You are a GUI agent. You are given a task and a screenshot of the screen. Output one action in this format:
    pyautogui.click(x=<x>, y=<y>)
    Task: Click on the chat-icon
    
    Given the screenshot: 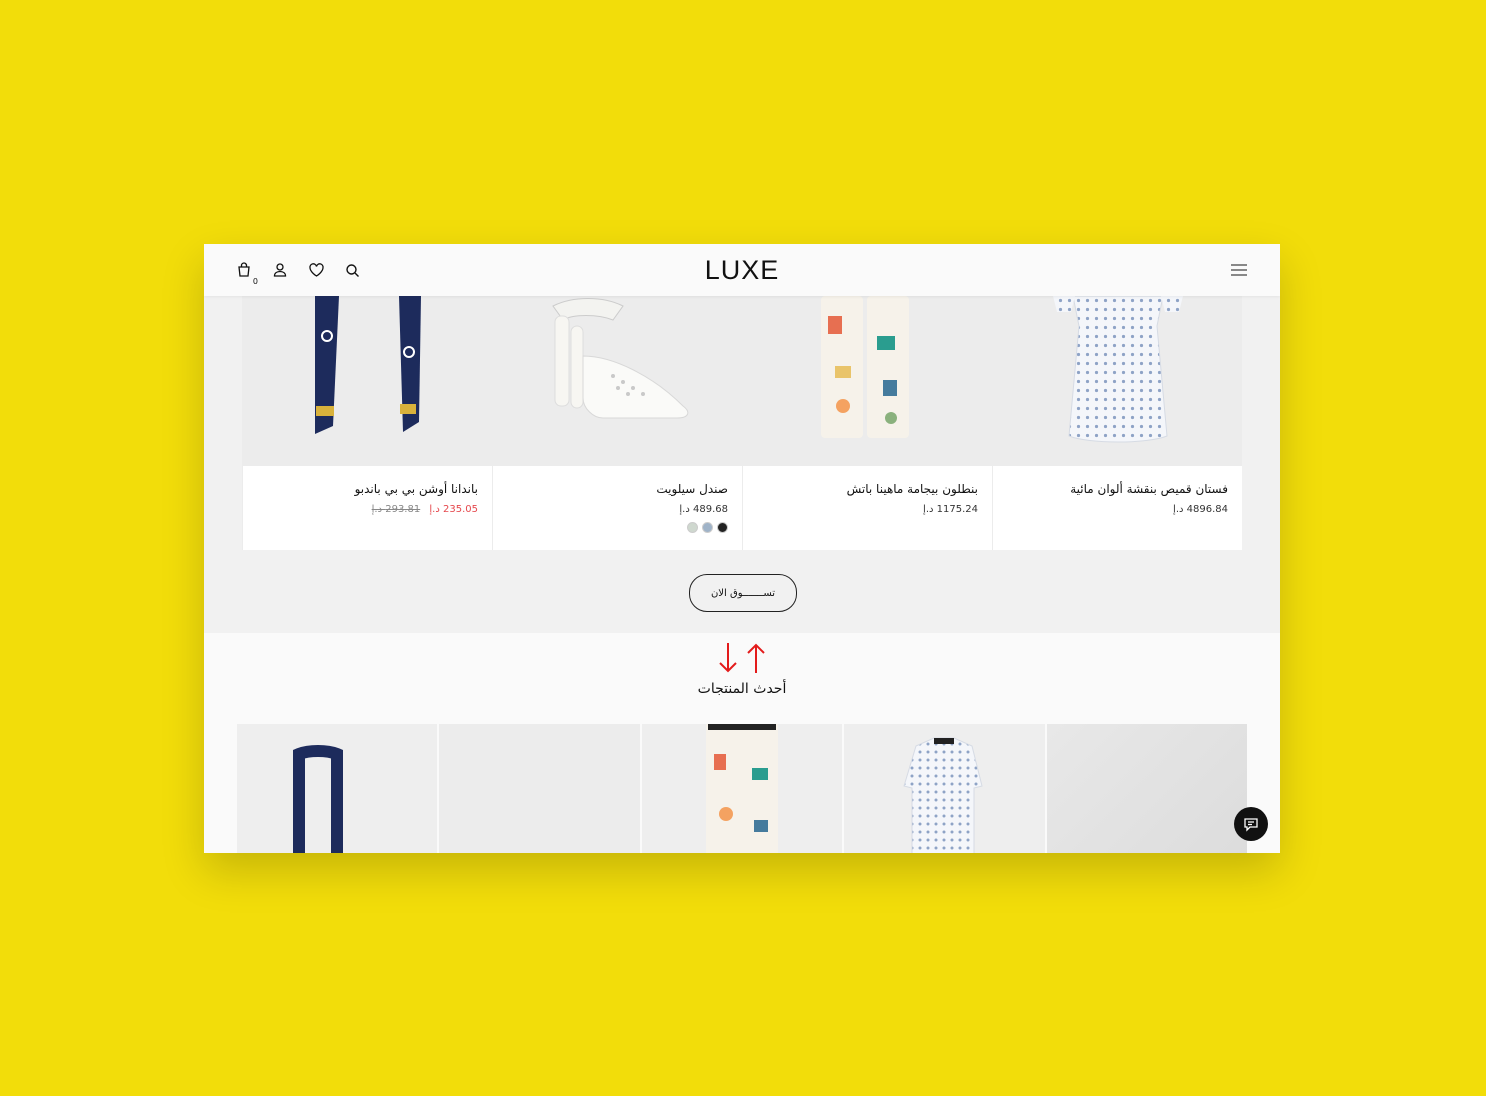 What is the action you would take?
    pyautogui.click(x=1251, y=825)
    